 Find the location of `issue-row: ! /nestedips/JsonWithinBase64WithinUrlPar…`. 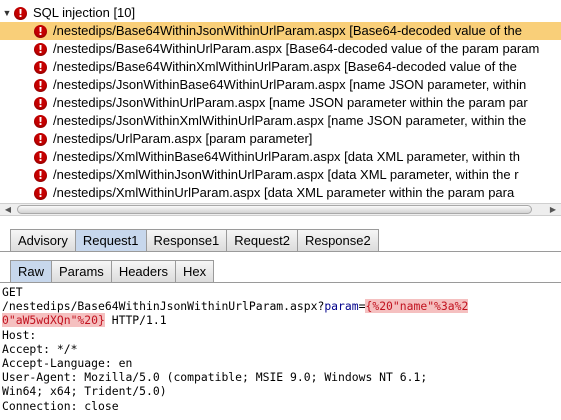

issue-row: ! /nestedips/JsonWithinBase64WithinUrlPar… is located at coordinates (280, 85).